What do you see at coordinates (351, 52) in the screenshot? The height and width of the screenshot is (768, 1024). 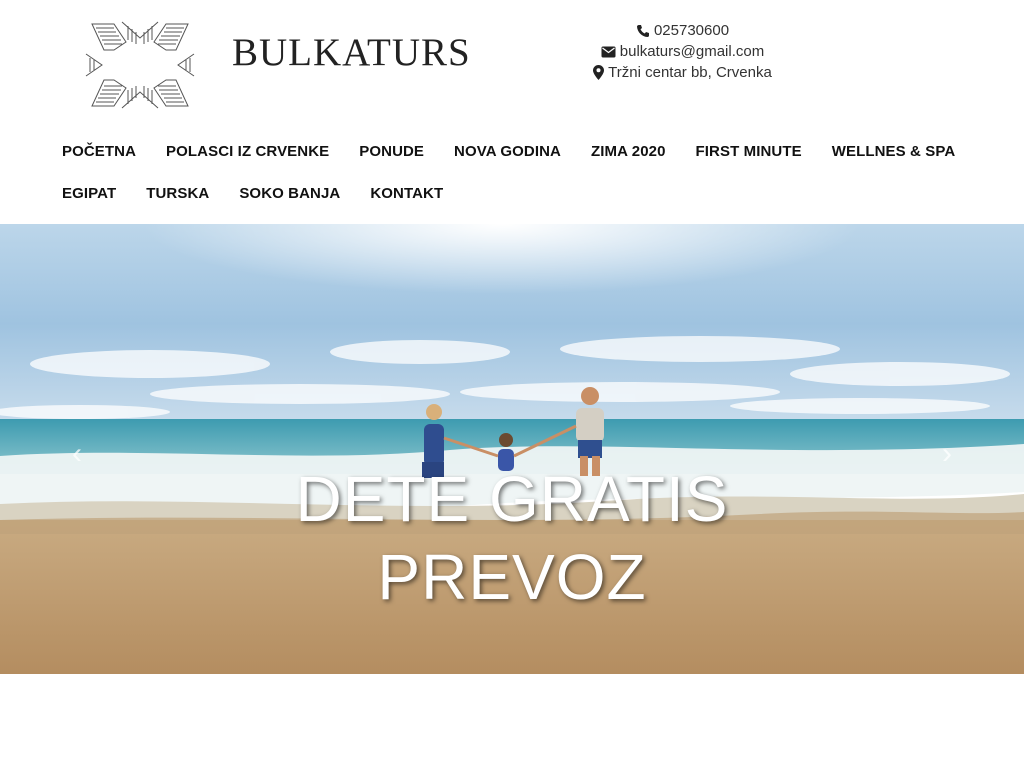 I see `brand-name: BULKATURS` at bounding box center [351, 52].